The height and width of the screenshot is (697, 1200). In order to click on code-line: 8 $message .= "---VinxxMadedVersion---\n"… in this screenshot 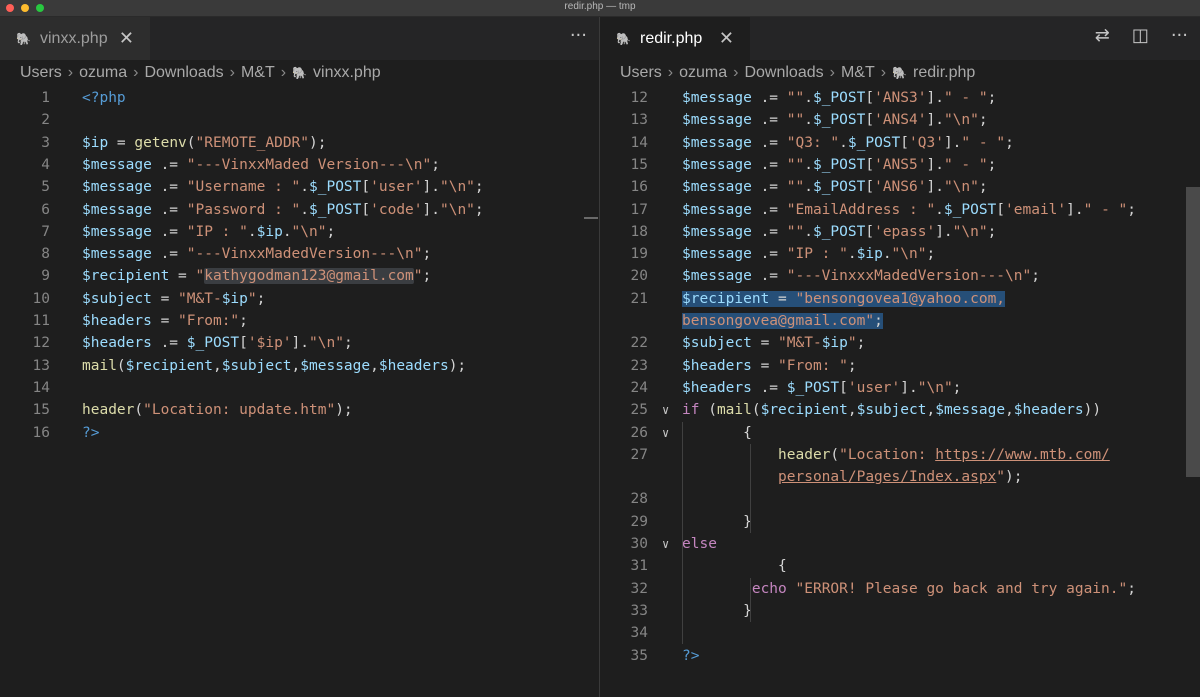, I will do `click(299, 254)`.